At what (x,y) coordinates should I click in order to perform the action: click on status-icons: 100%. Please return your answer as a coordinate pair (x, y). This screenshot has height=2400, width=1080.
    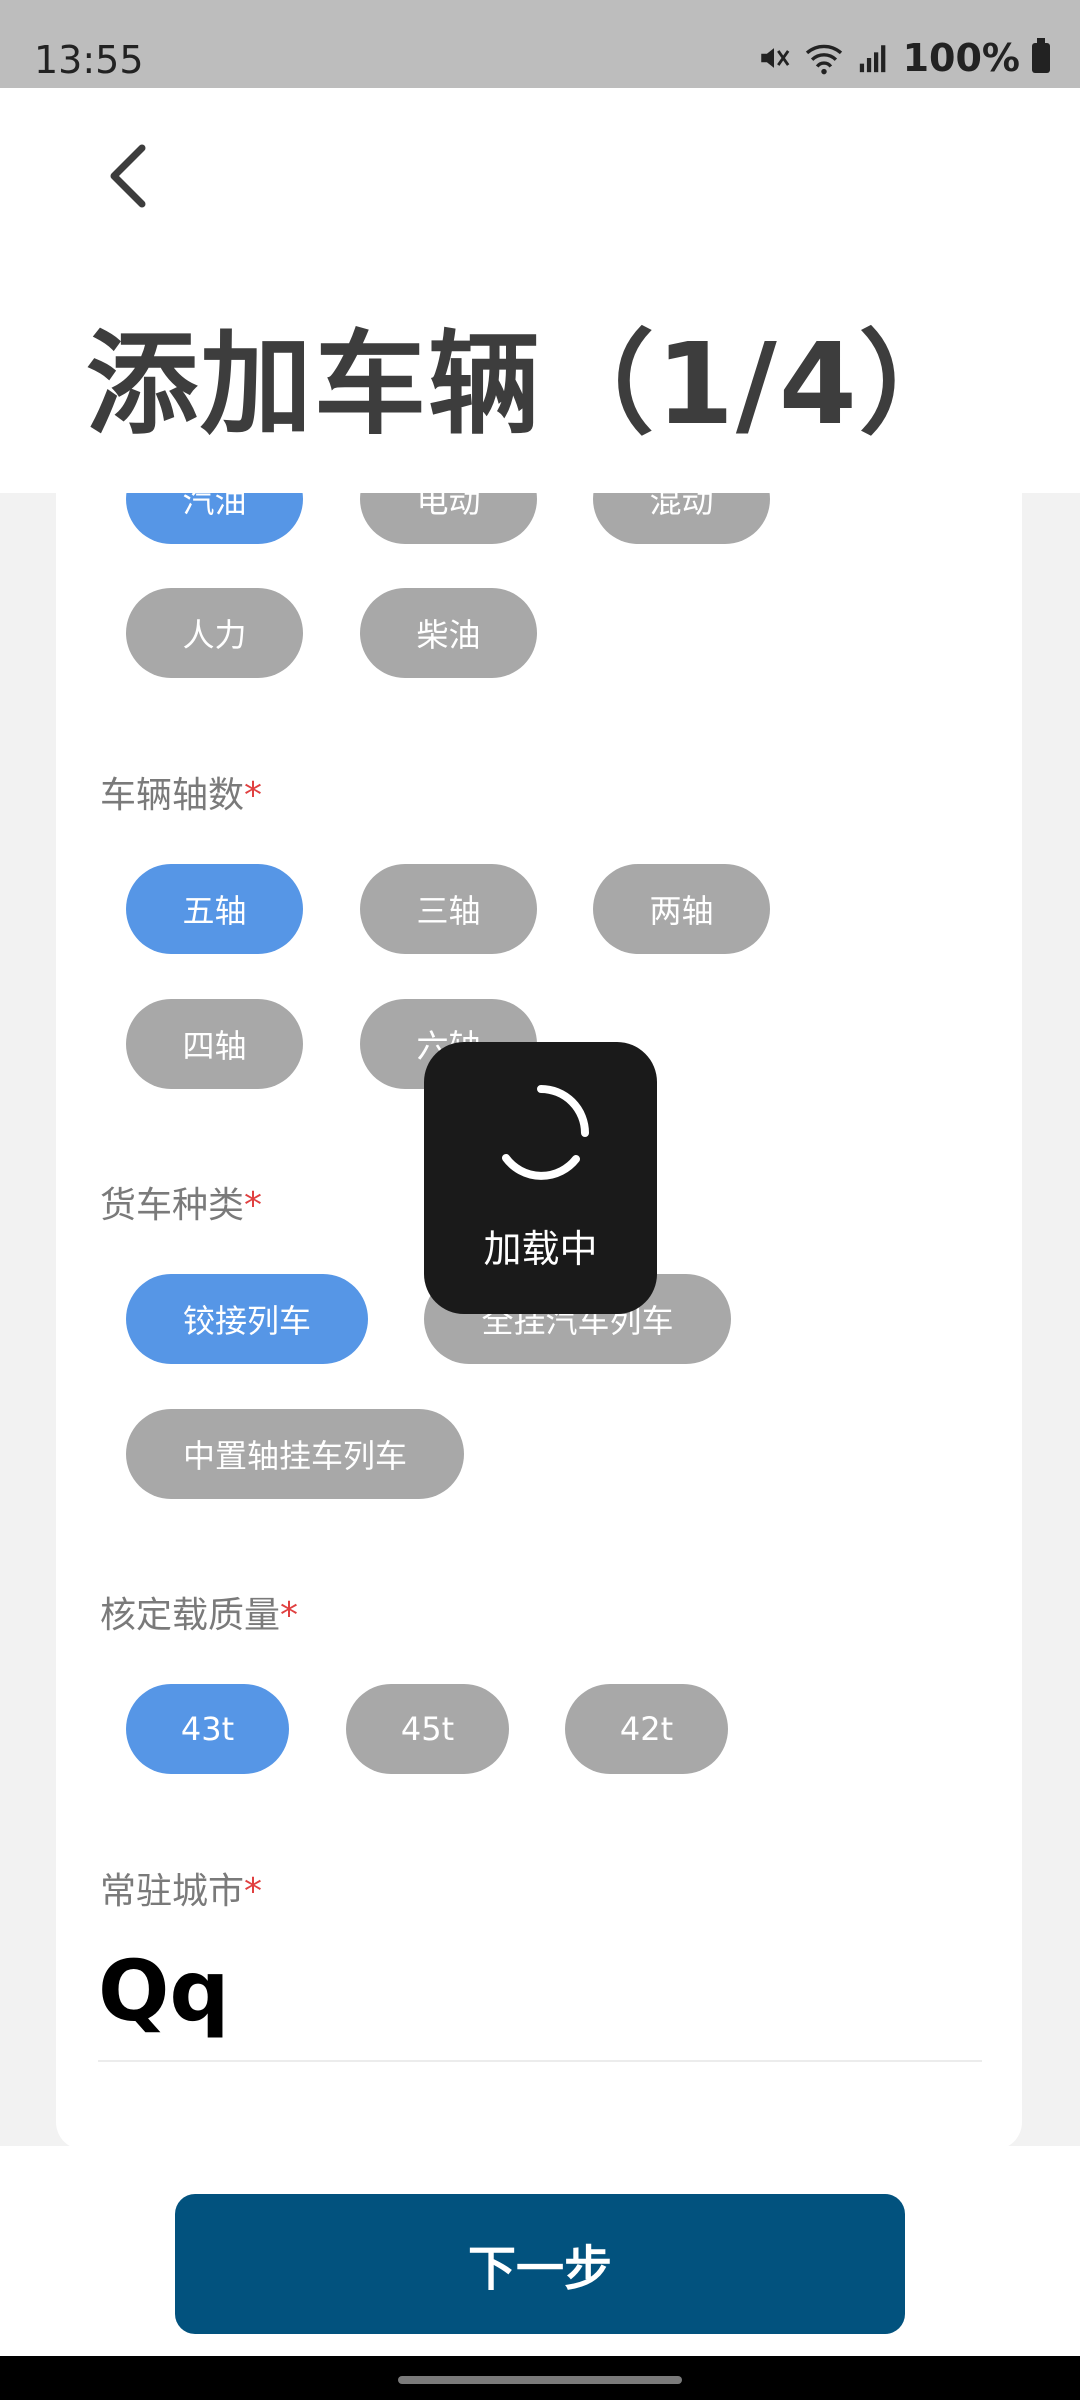
    Looking at the image, I should click on (903, 58).